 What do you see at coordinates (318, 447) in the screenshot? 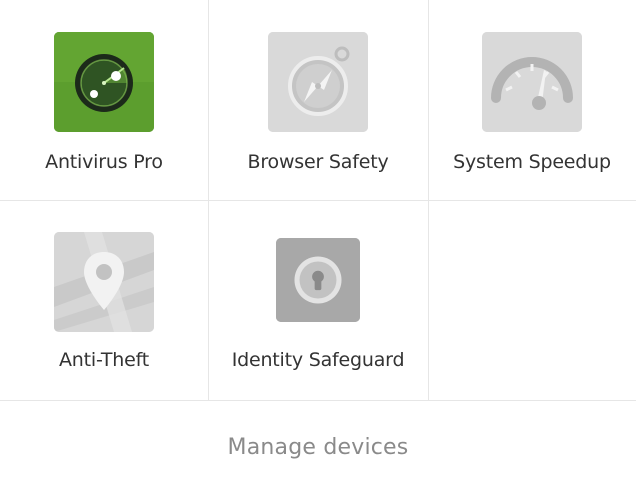
I see `manage-devices-label: Manage devices` at bounding box center [318, 447].